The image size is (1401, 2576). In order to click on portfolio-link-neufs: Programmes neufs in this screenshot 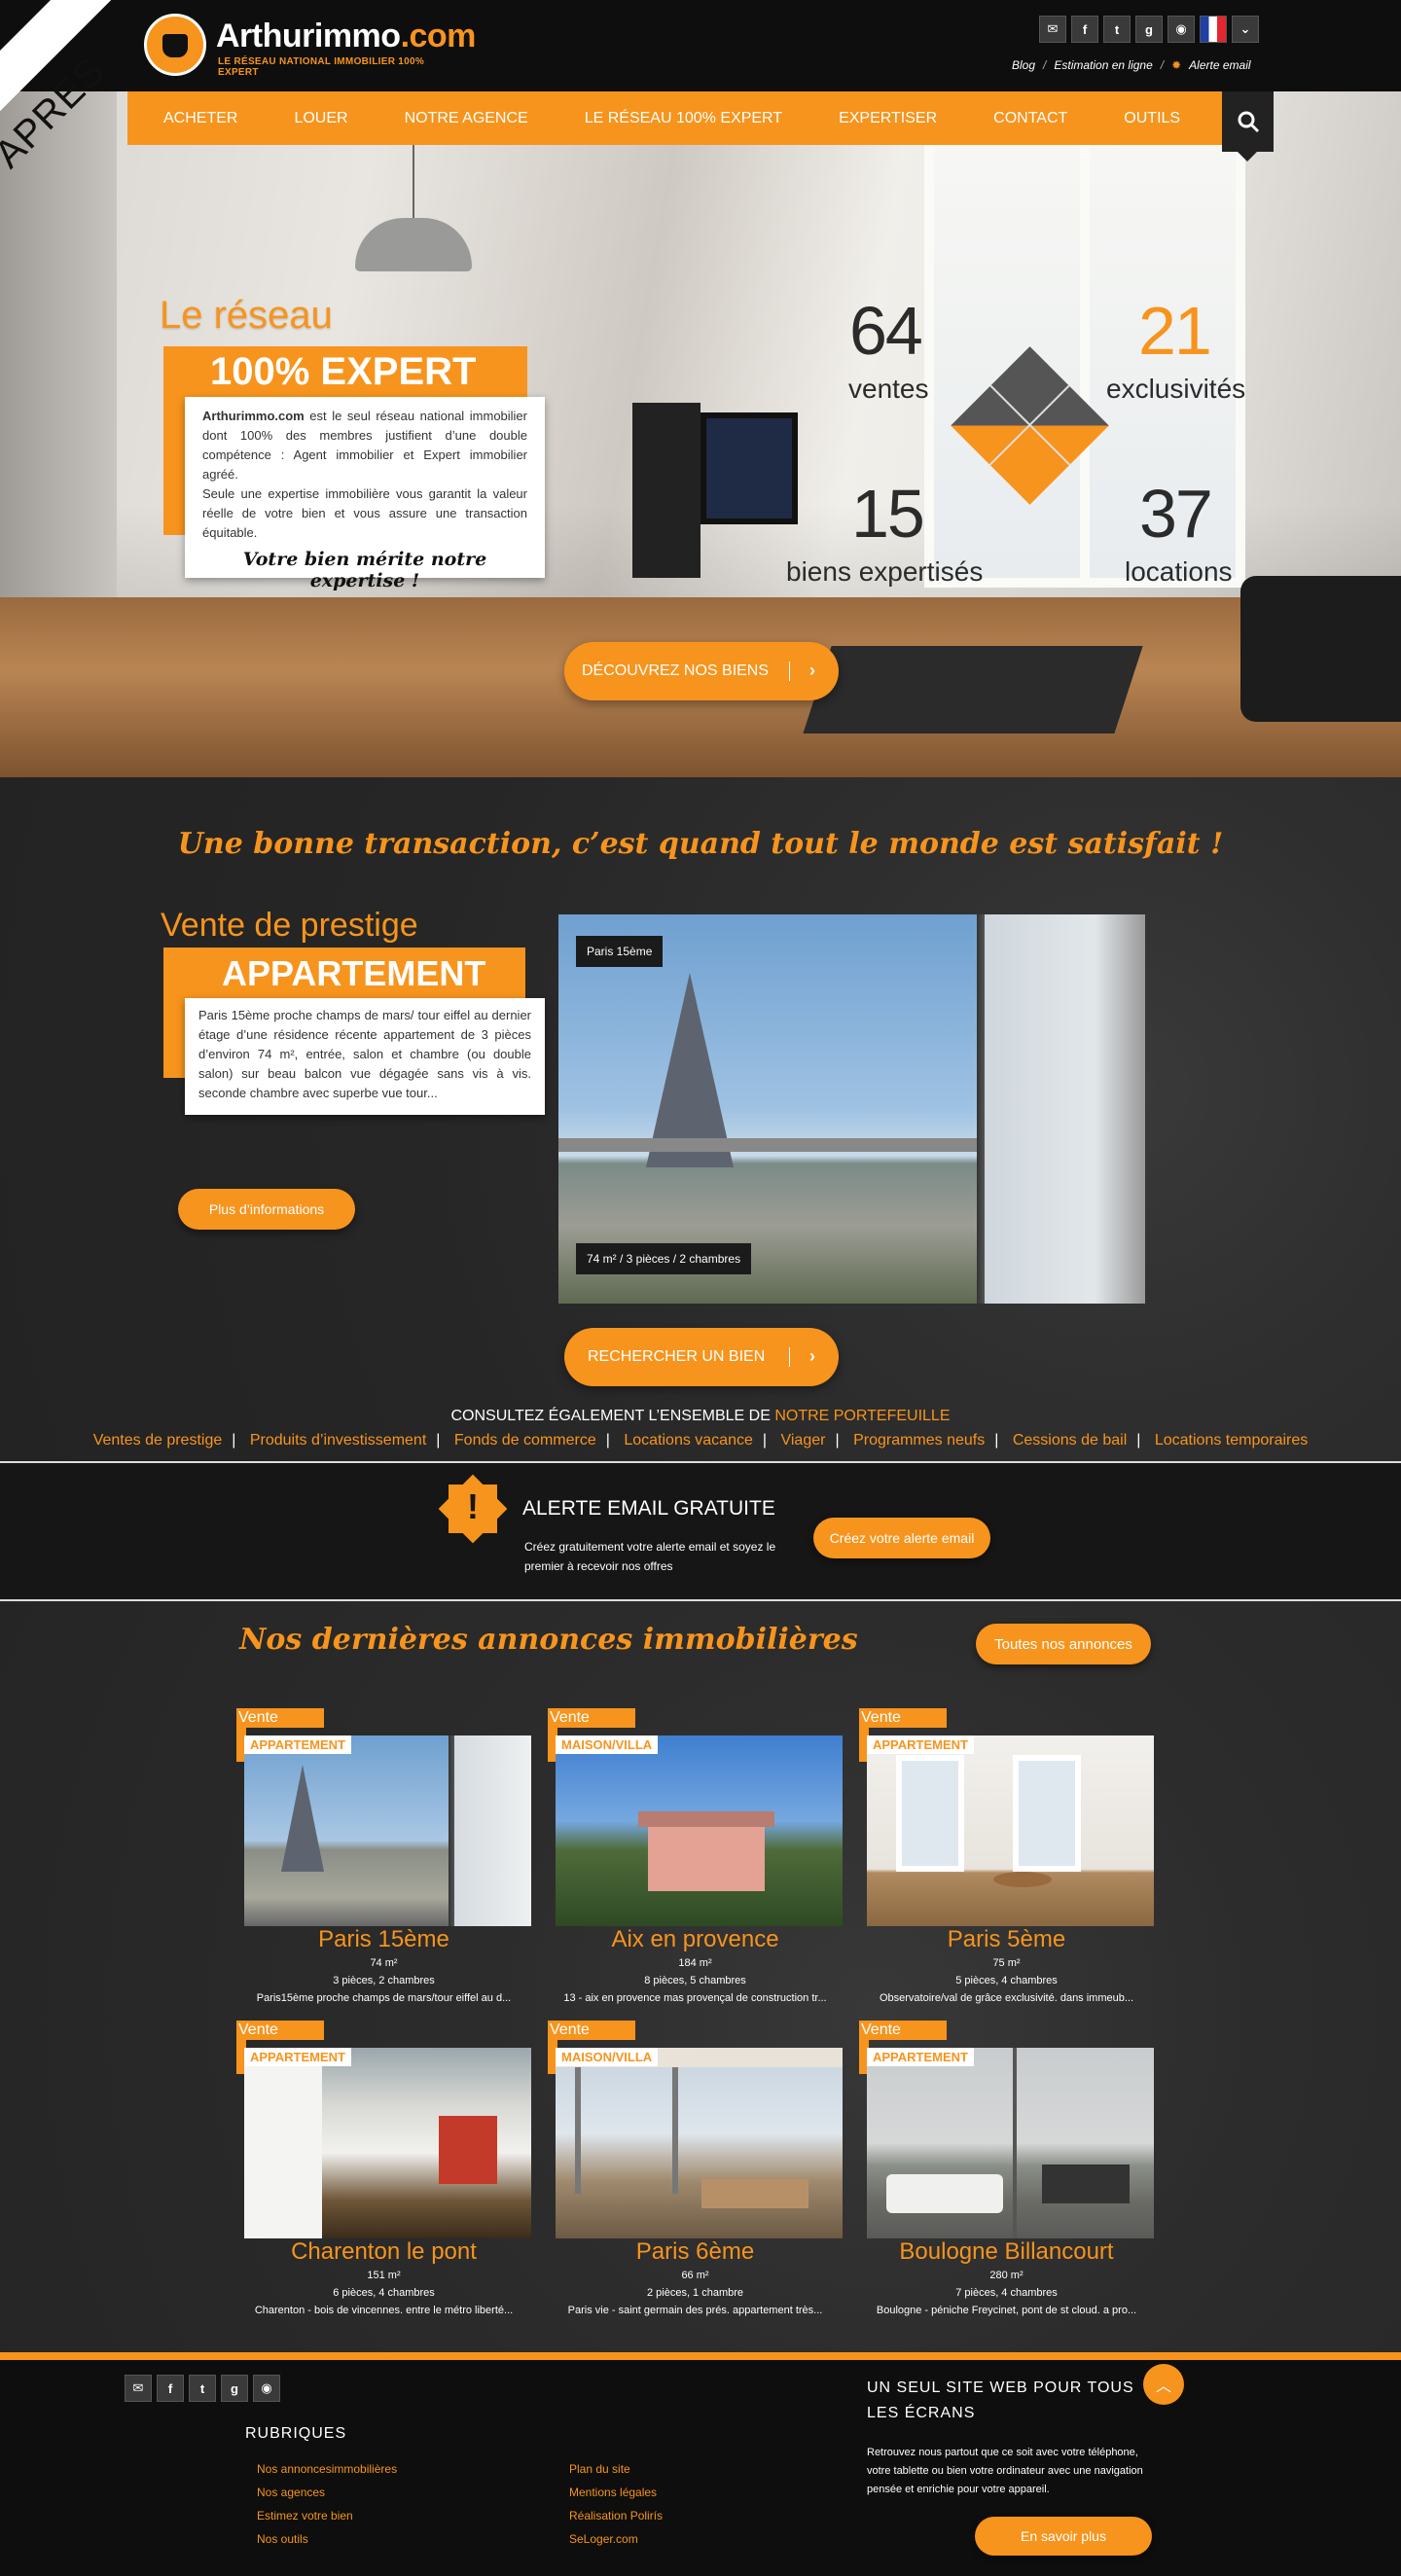, I will do `click(919, 1440)`.